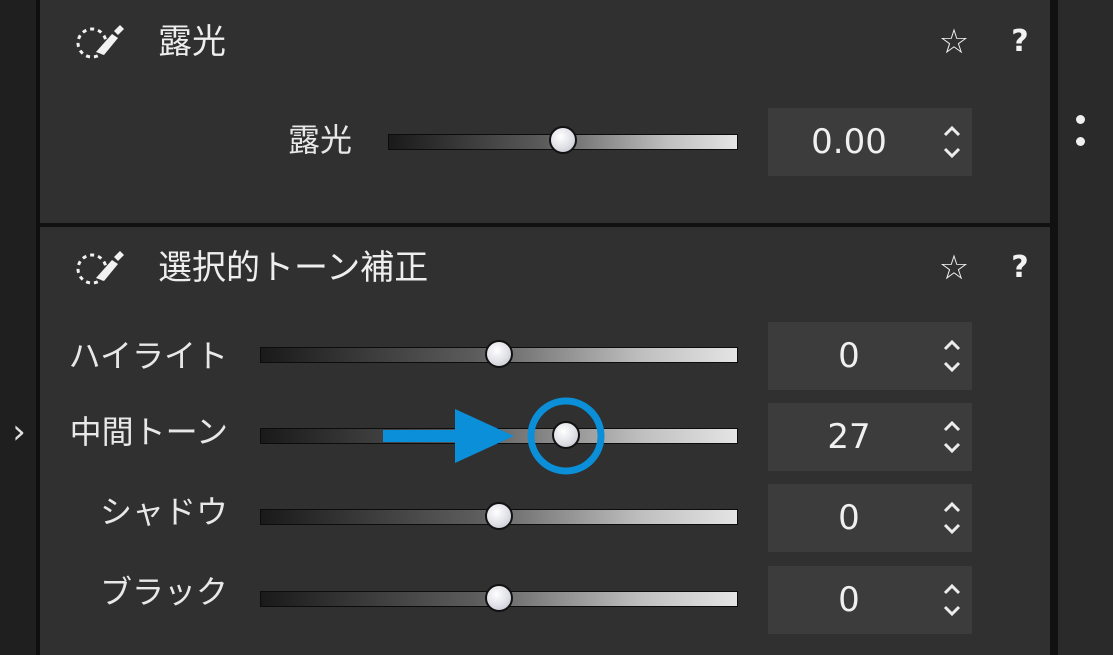 This screenshot has height=655, width=1113. What do you see at coordinates (870, 600) in the screenshot?
I see `blacks-value-field: 0` at bounding box center [870, 600].